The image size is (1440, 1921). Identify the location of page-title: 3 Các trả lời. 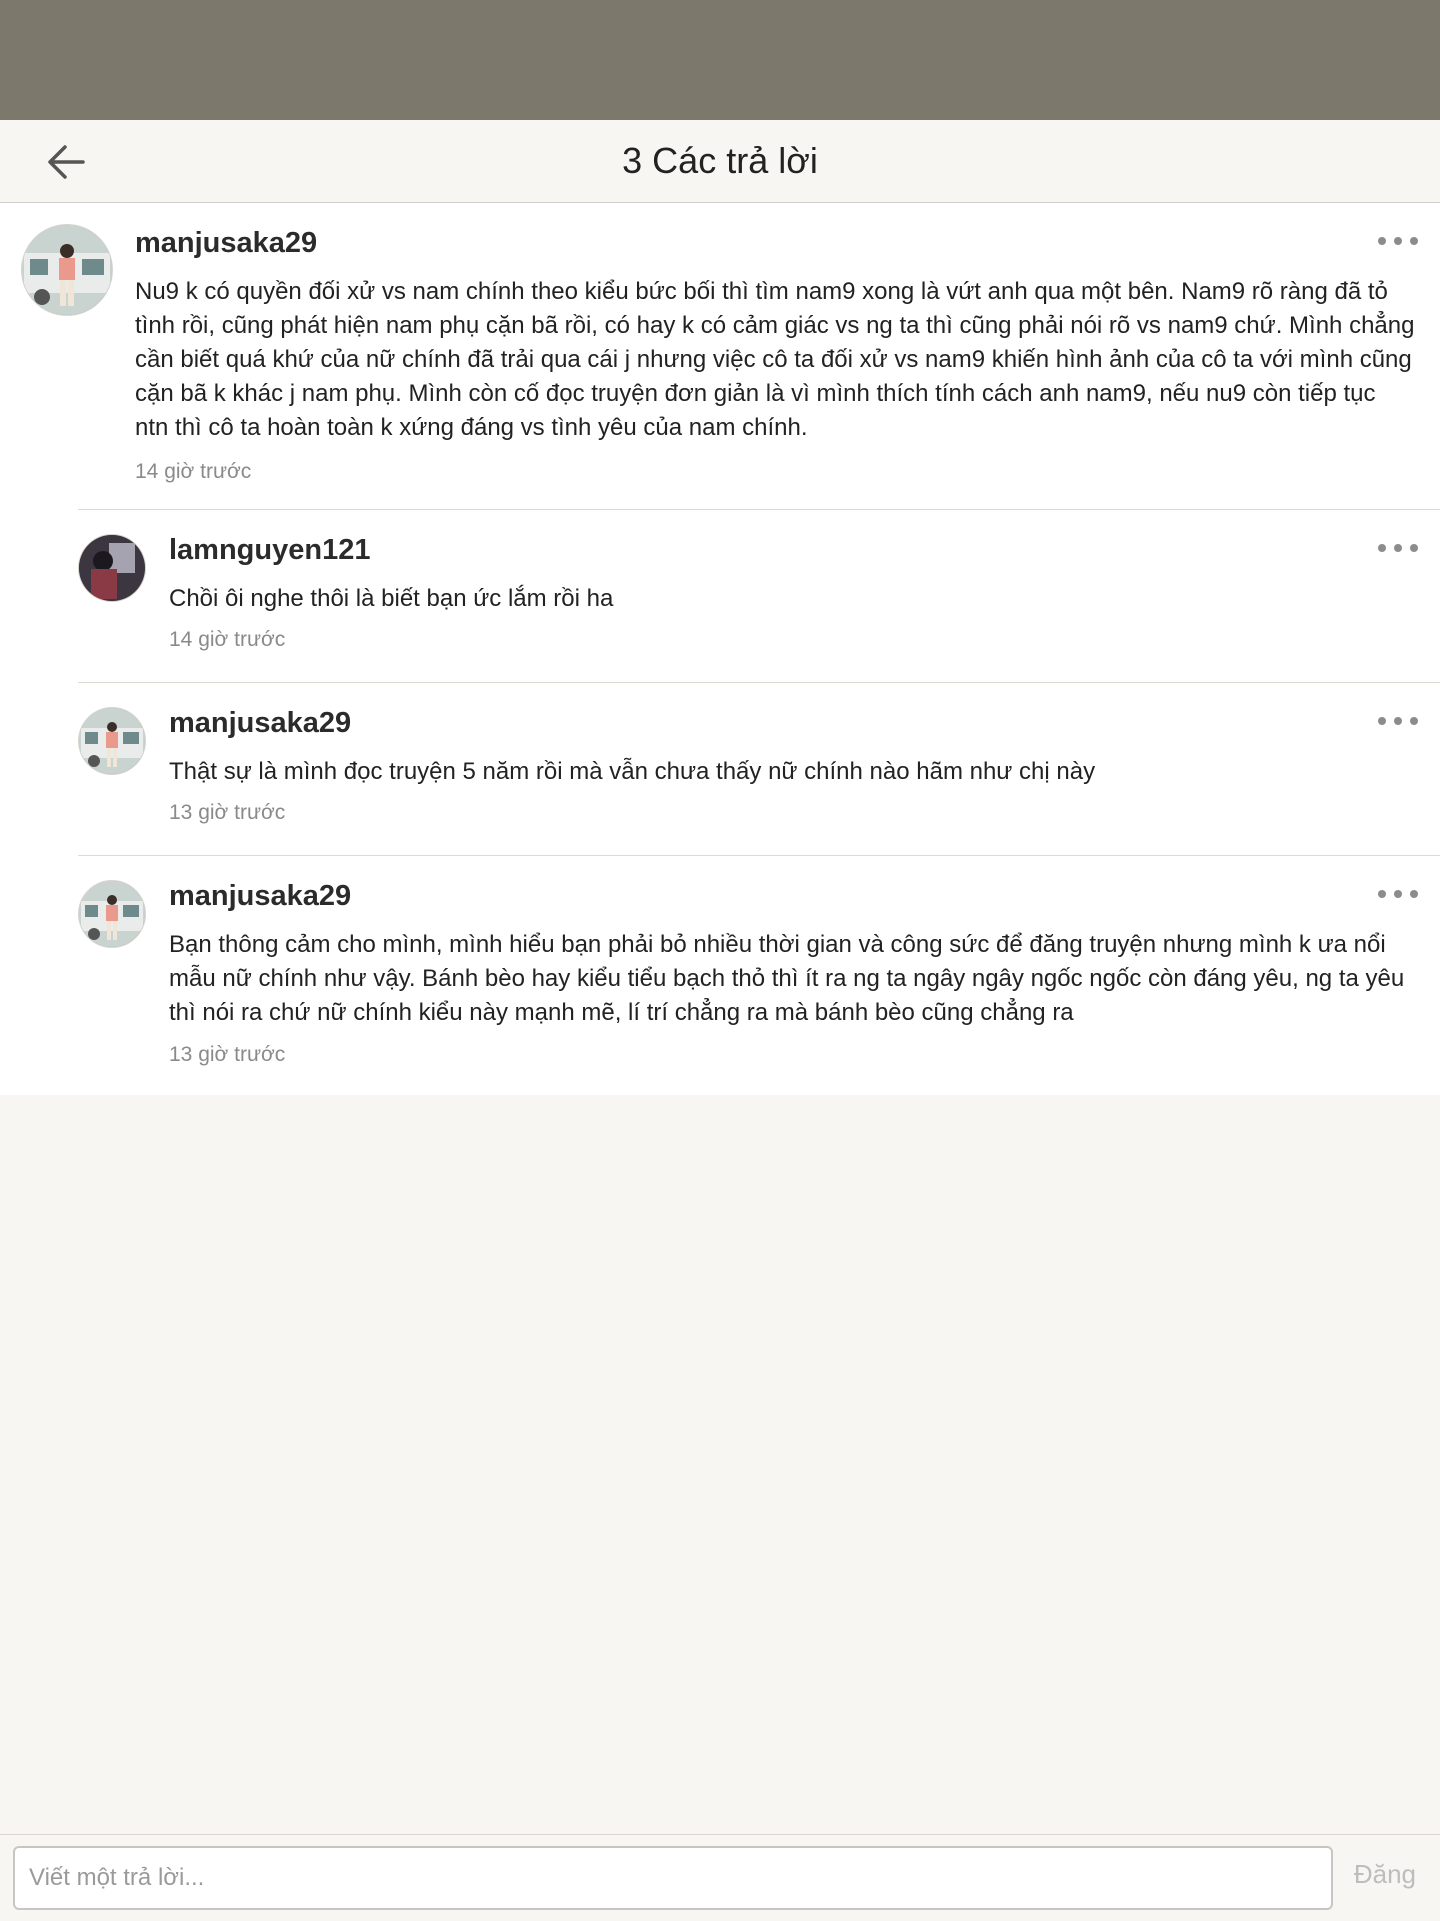
(720, 160).